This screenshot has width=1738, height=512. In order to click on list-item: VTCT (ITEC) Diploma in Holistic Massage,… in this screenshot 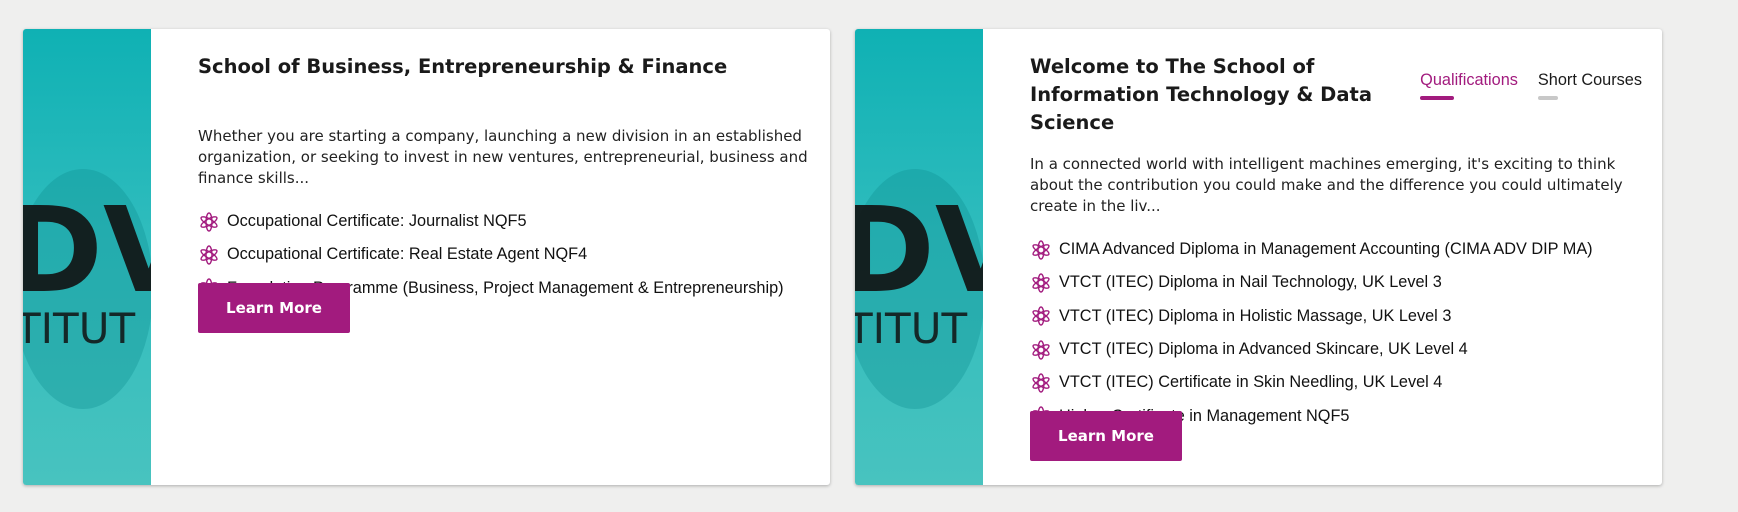, I will do `click(1311, 316)`.